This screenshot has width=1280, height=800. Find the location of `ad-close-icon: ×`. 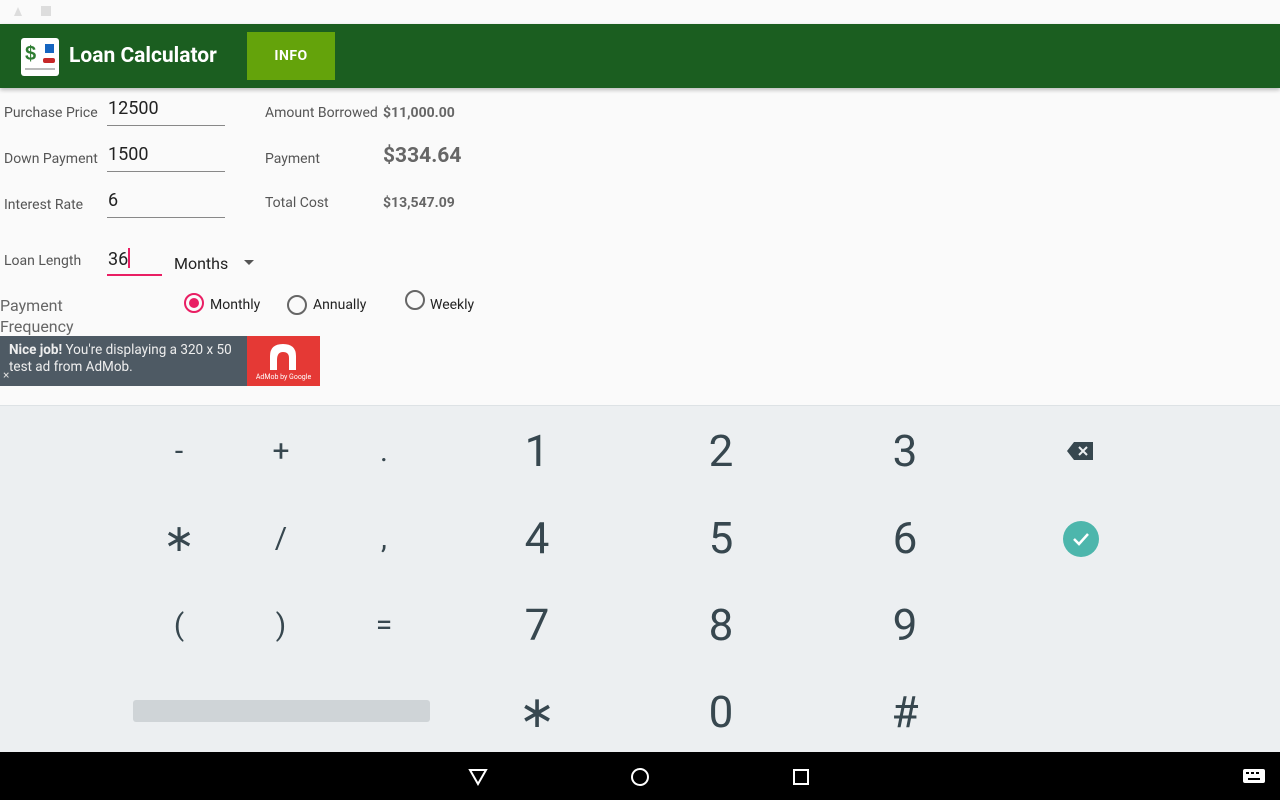

ad-close-icon: × is located at coordinates (6, 375).